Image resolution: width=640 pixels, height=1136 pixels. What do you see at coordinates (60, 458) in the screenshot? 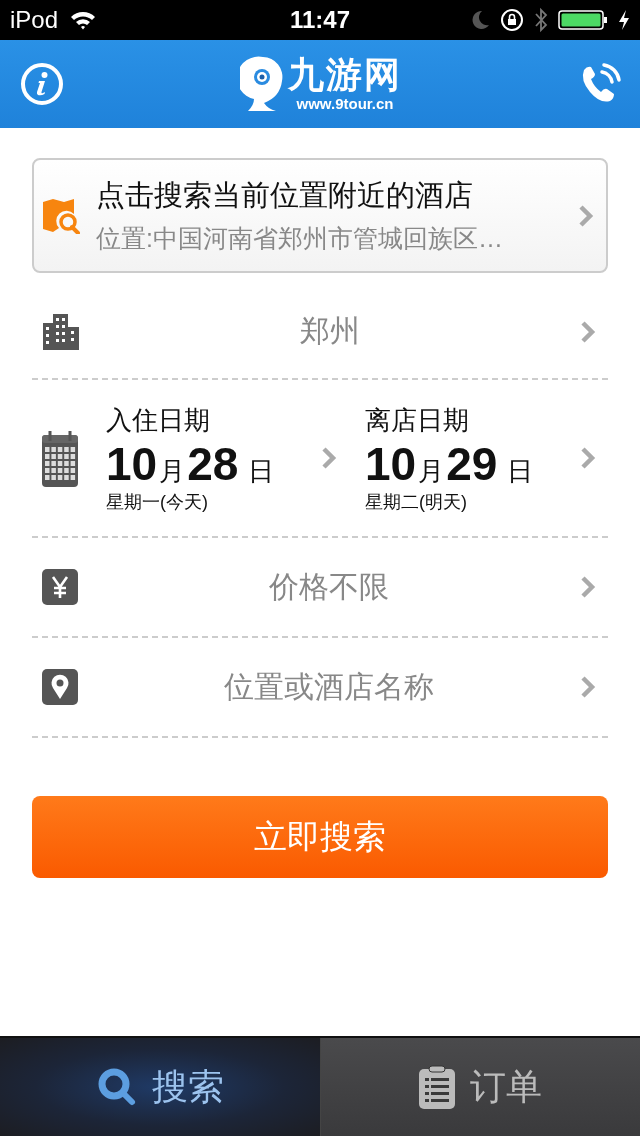
I see `calendar-icon` at bounding box center [60, 458].